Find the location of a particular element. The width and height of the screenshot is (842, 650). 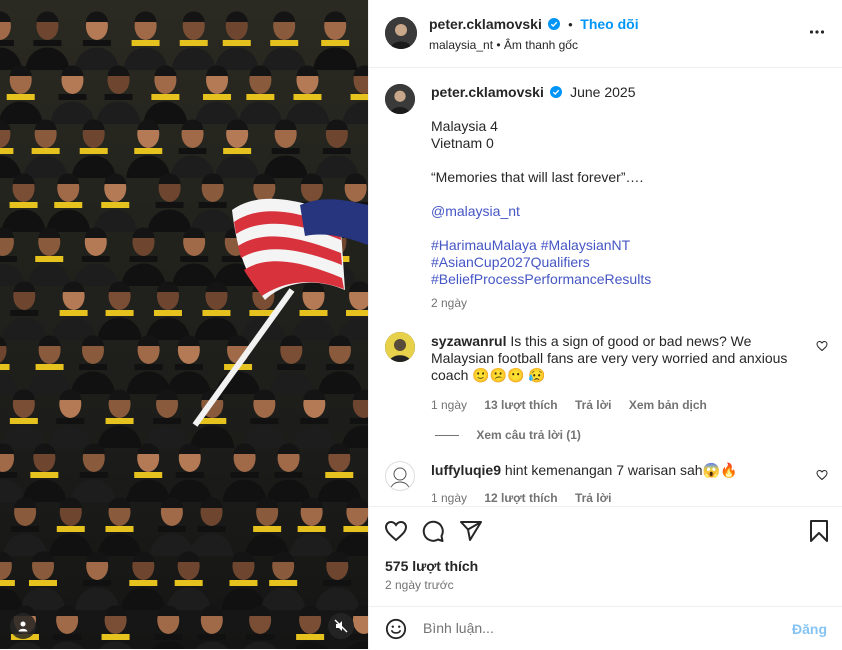

user-tag-icon is located at coordinates (23, 626).